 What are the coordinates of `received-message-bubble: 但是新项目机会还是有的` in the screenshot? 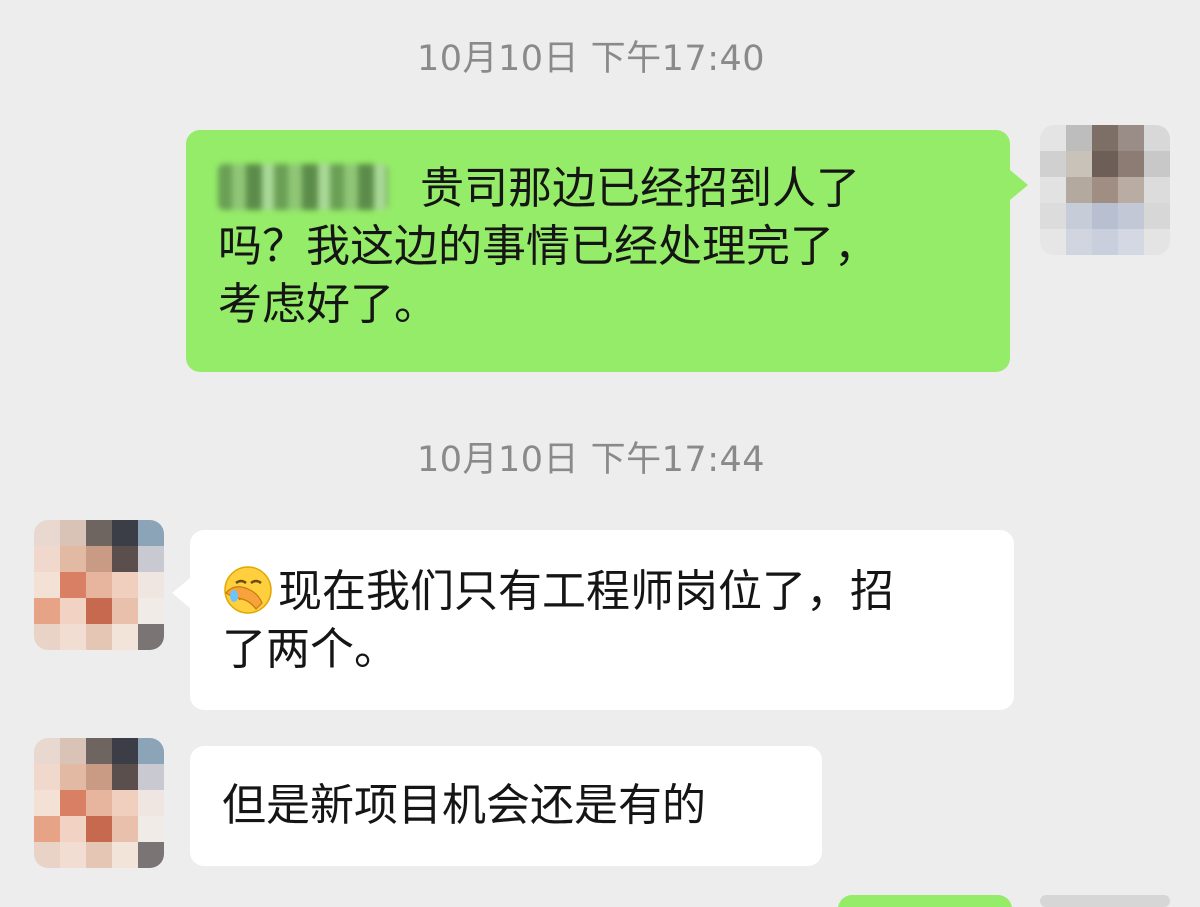 It's located at (506, 806).